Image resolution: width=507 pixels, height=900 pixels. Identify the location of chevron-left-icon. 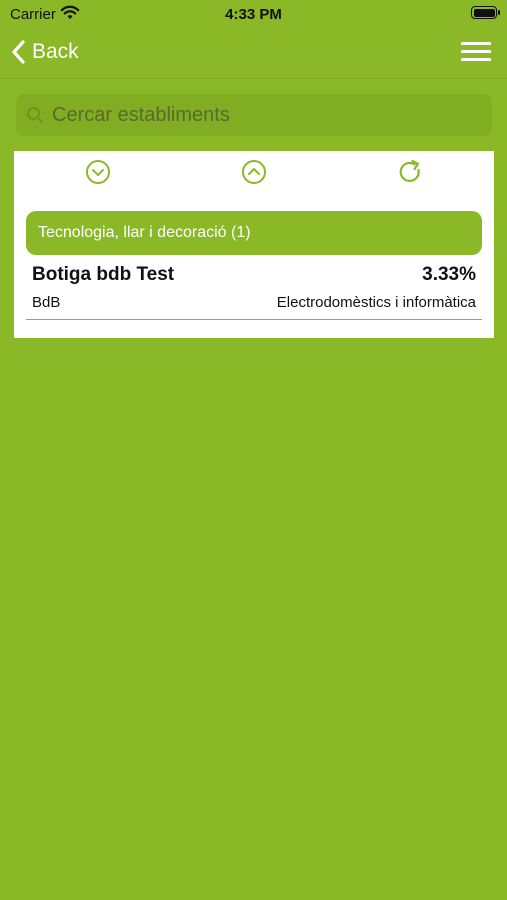
(18, 52).